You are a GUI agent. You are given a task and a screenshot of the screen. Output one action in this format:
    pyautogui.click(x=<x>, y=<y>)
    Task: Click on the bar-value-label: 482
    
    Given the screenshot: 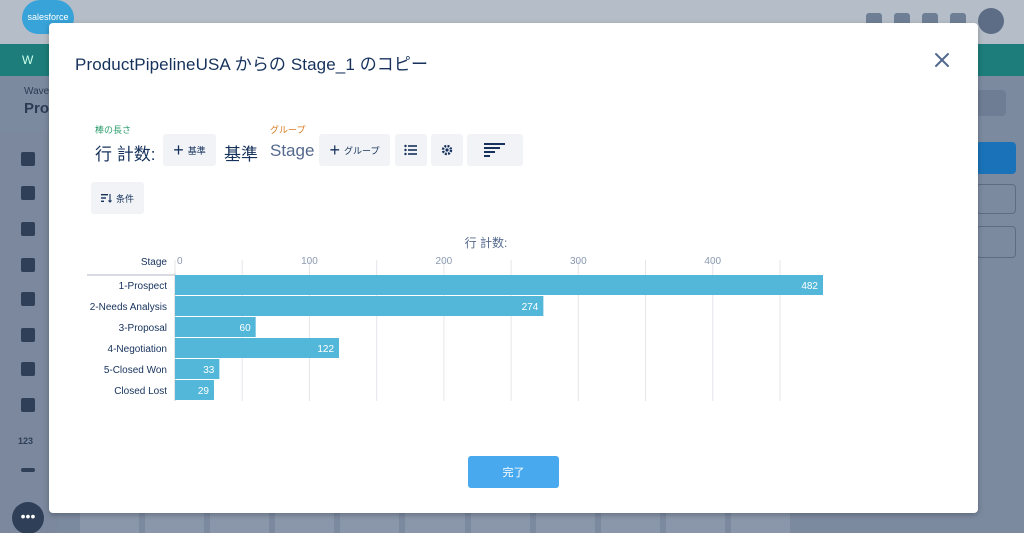 What is the action you would take?
    pyautogui.click(x=809, y=286)
    